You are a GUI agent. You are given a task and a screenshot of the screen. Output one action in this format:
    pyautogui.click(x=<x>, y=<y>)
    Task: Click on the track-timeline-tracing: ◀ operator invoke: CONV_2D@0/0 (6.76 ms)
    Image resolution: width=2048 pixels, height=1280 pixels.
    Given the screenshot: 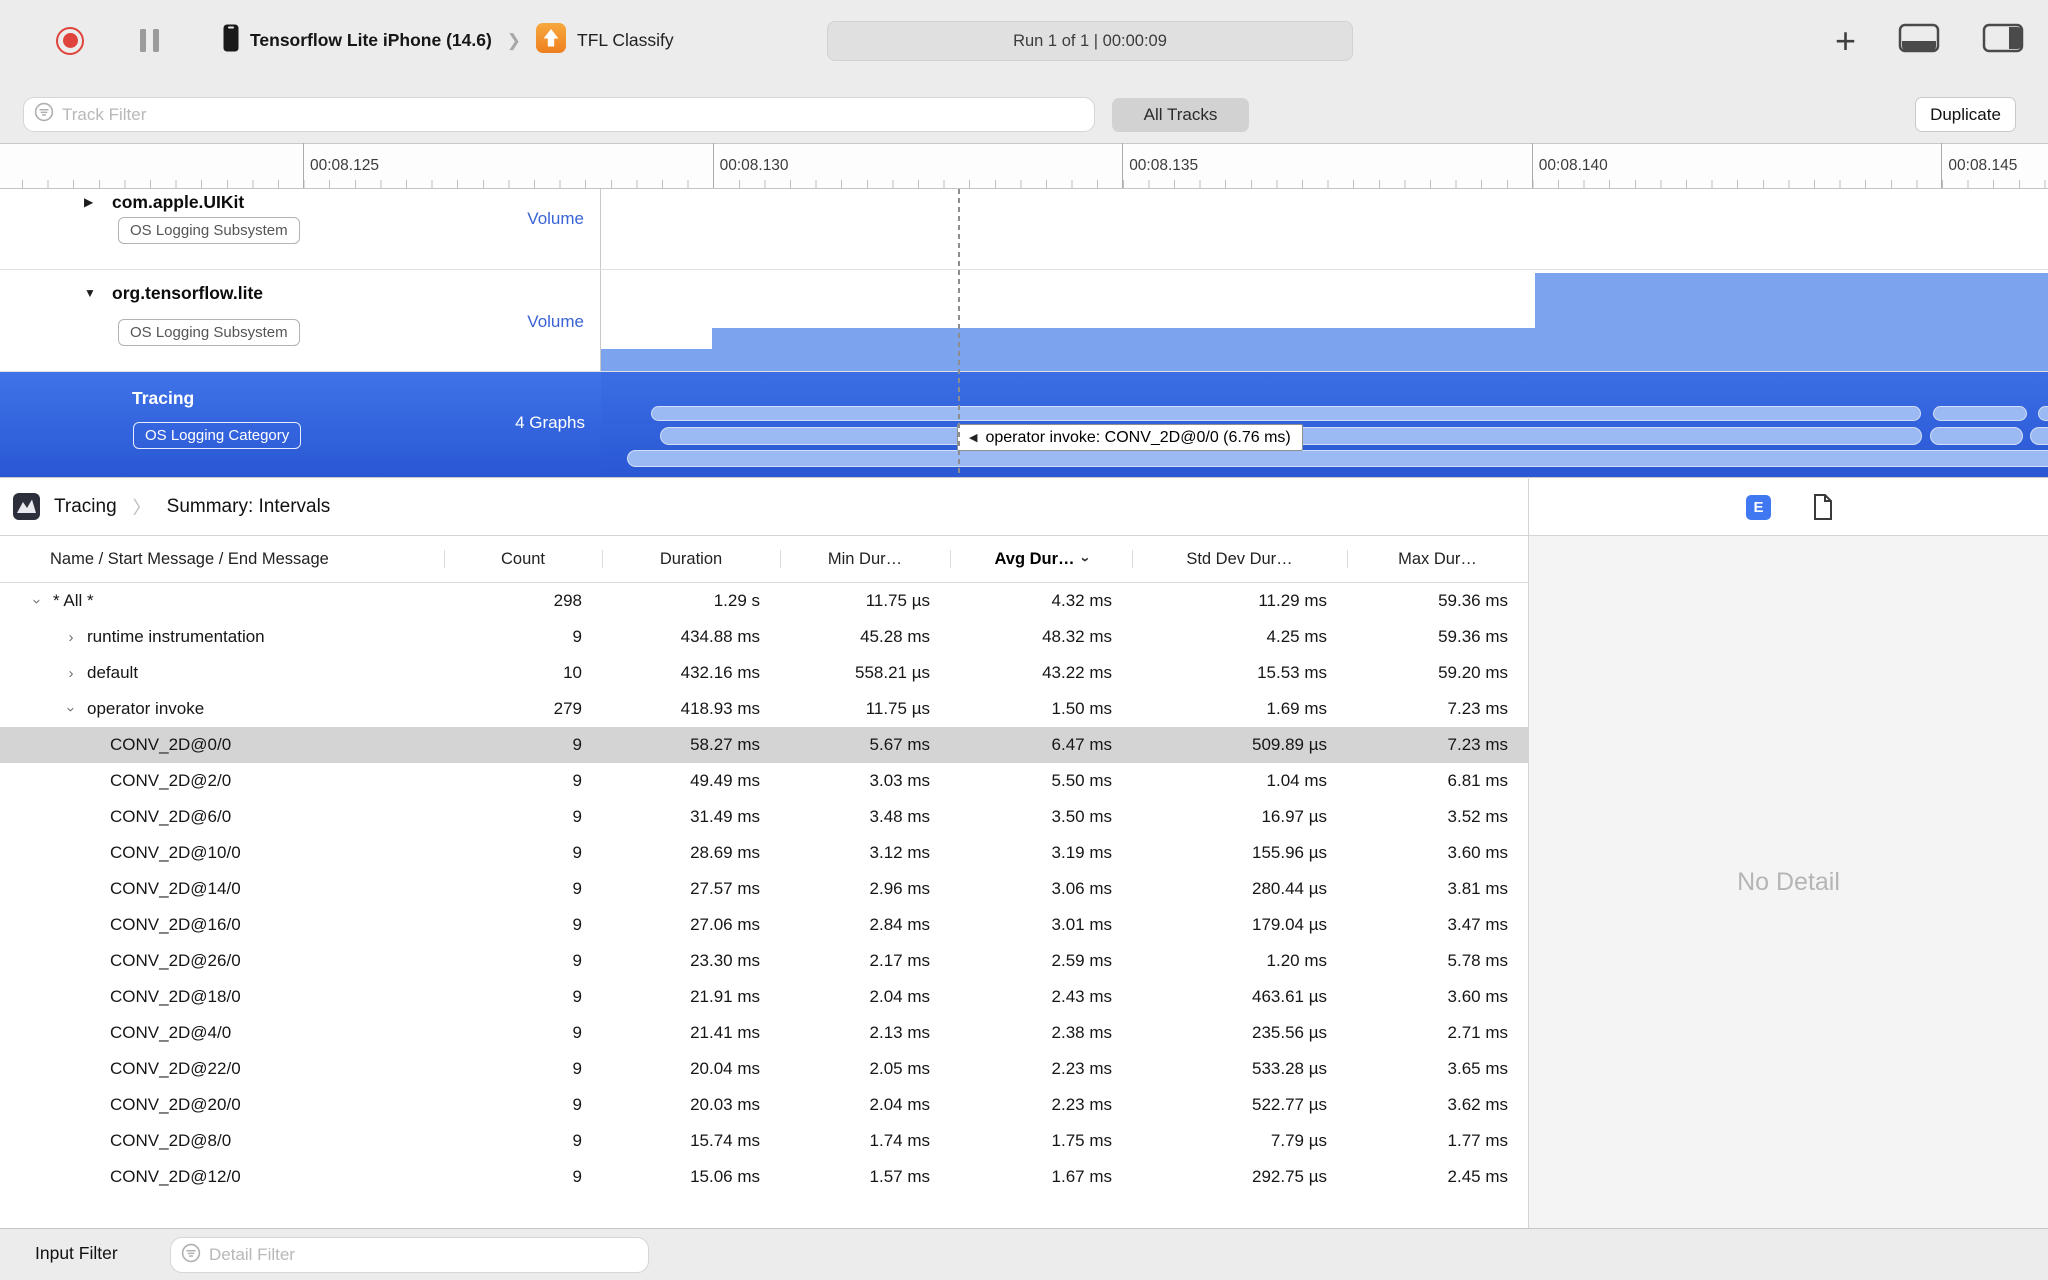 What is the action you would take?
    pyautogui.click(x=1324, y=424)
    